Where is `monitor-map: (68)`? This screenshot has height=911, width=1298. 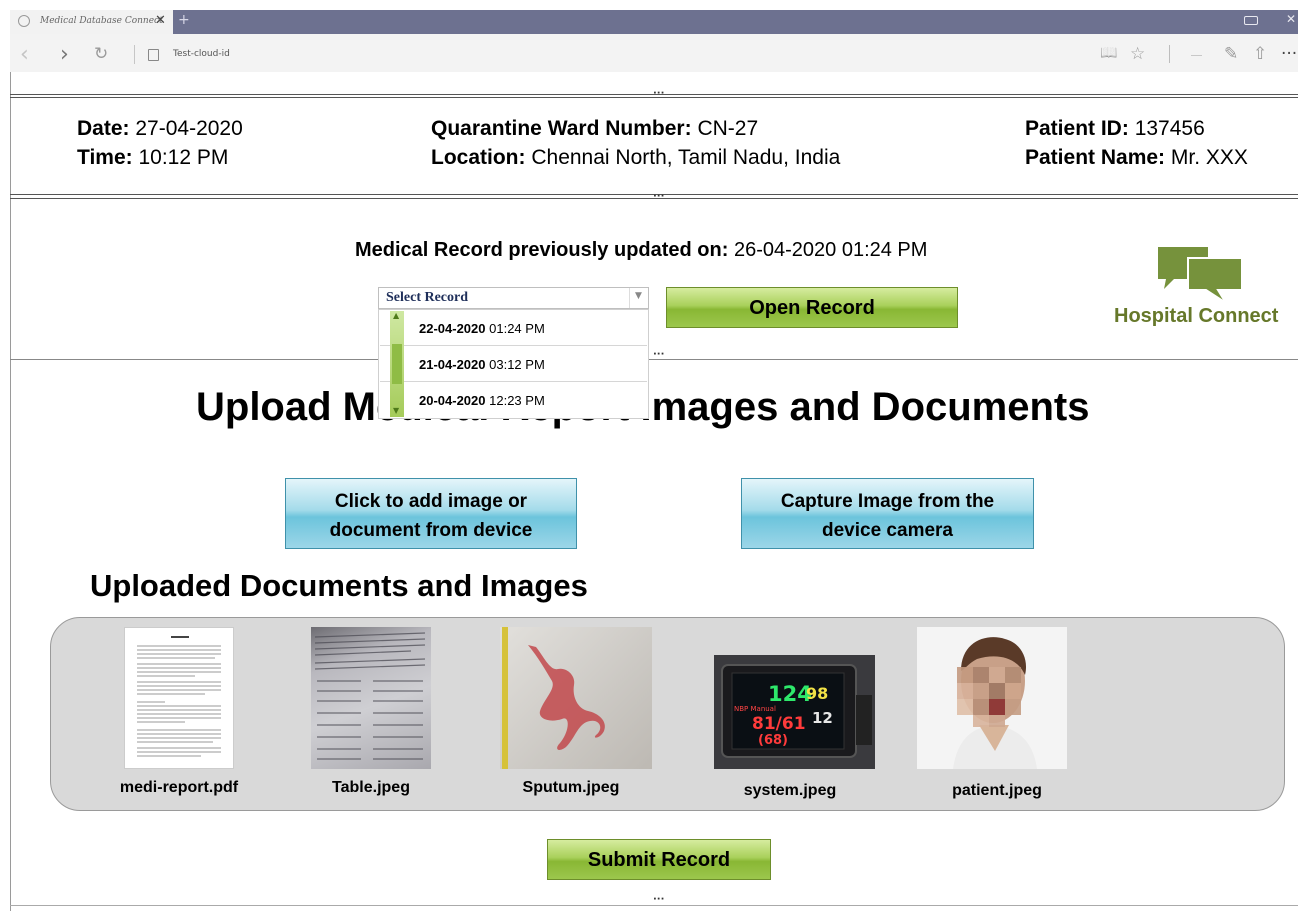
monitor-map: (68) is located at coordinates (773, 740).